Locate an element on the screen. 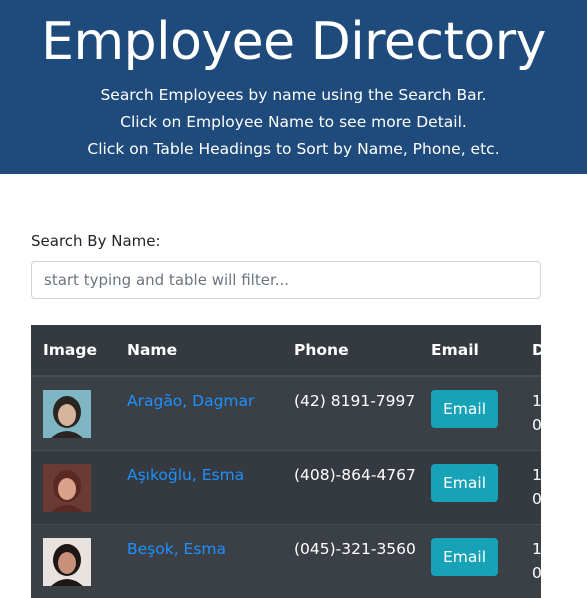 This screenshot has height=598, width=587. employee-name-link: Aşıkoğlu, Esma is located at coordinates (185, 475).